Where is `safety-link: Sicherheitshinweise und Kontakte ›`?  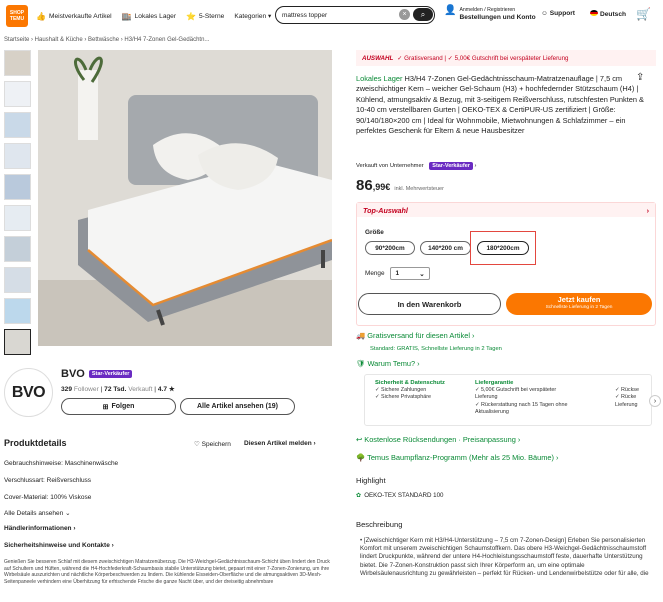
safety-link: Sicherheitshinweise und Kontakte › is located at coordinates (59, 545).